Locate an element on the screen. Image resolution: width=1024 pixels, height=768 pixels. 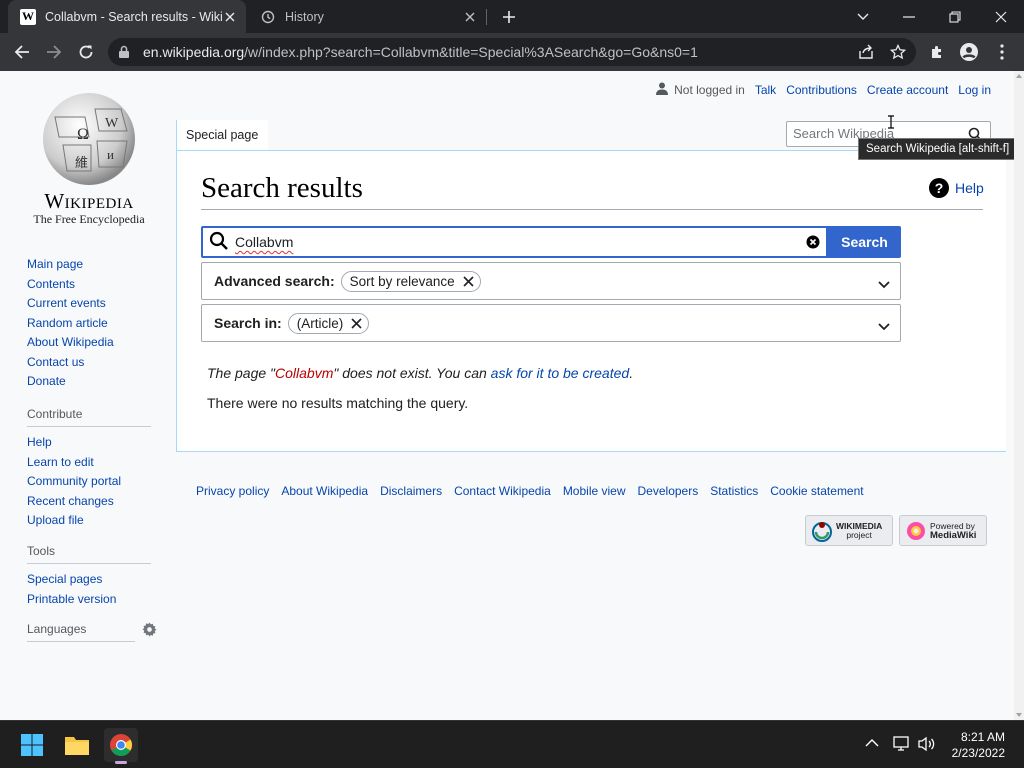
restore-icon is located at coordinates (955, 16).